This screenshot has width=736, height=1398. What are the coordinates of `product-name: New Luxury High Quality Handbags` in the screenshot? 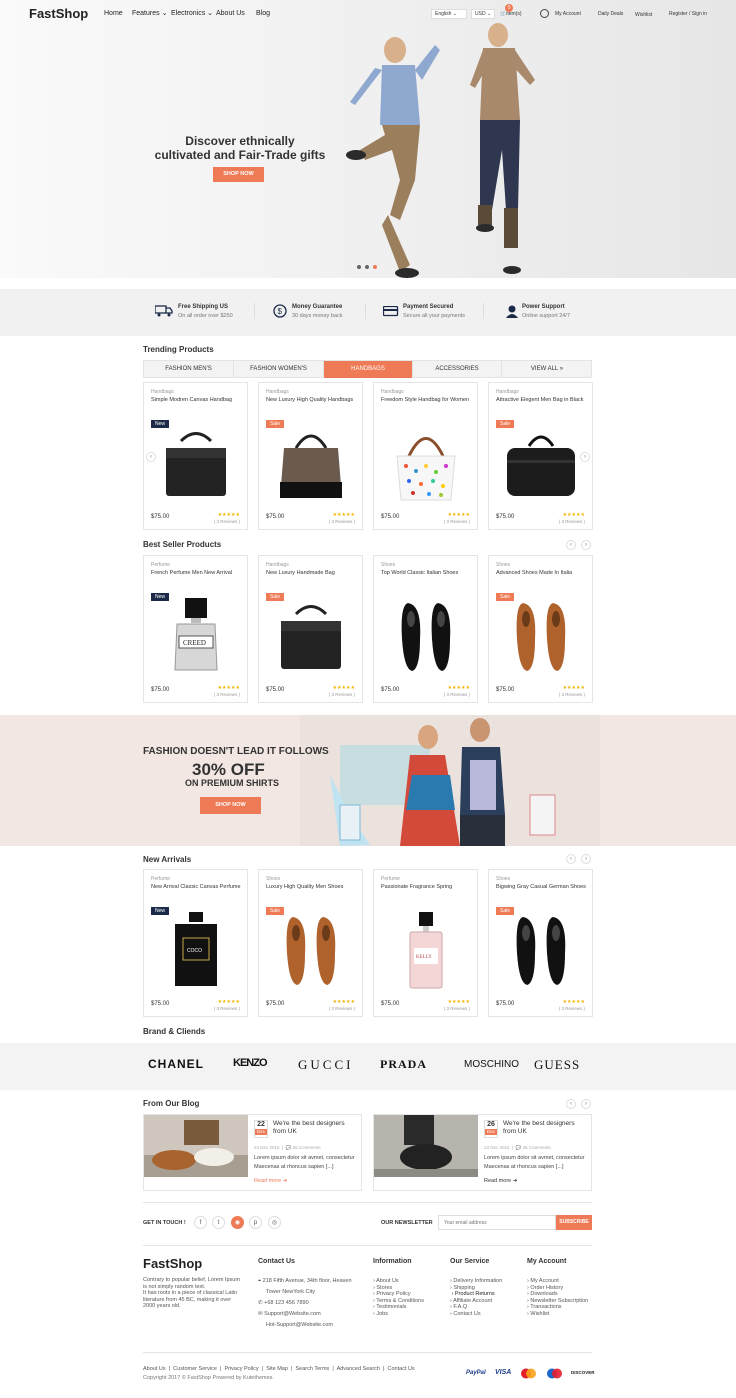 It's located at (314, 400).